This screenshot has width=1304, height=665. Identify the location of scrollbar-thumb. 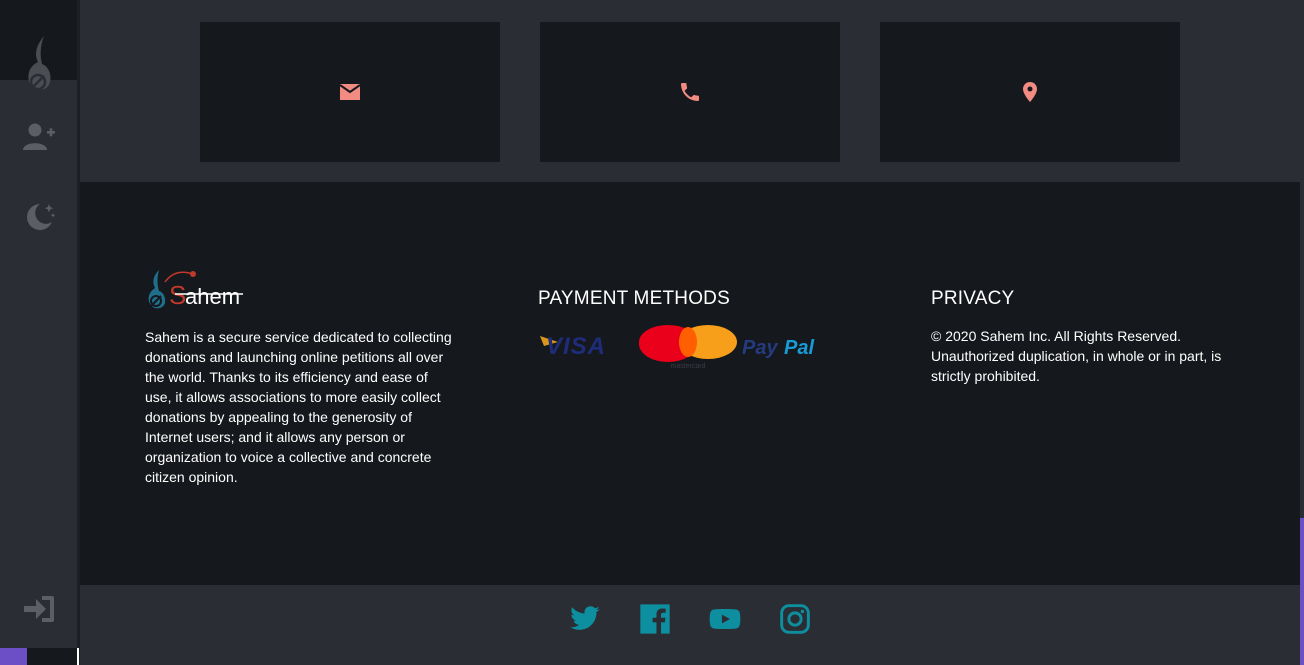
(1302, 591).